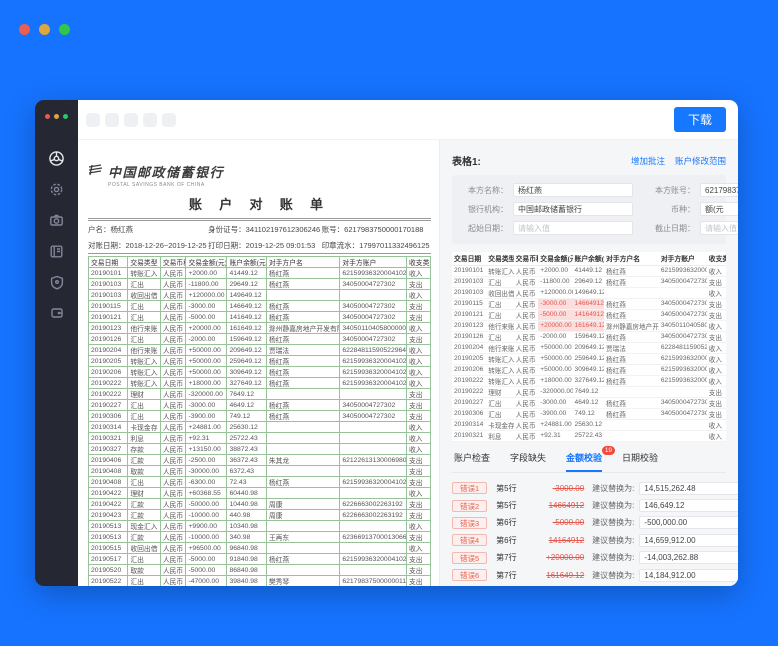 The height and width of the screenshot is (646, 778). What do you see at coordinates (56, 116) in the screenshot?
I see `window-minimize-icon` at bounding box center [56, 116].